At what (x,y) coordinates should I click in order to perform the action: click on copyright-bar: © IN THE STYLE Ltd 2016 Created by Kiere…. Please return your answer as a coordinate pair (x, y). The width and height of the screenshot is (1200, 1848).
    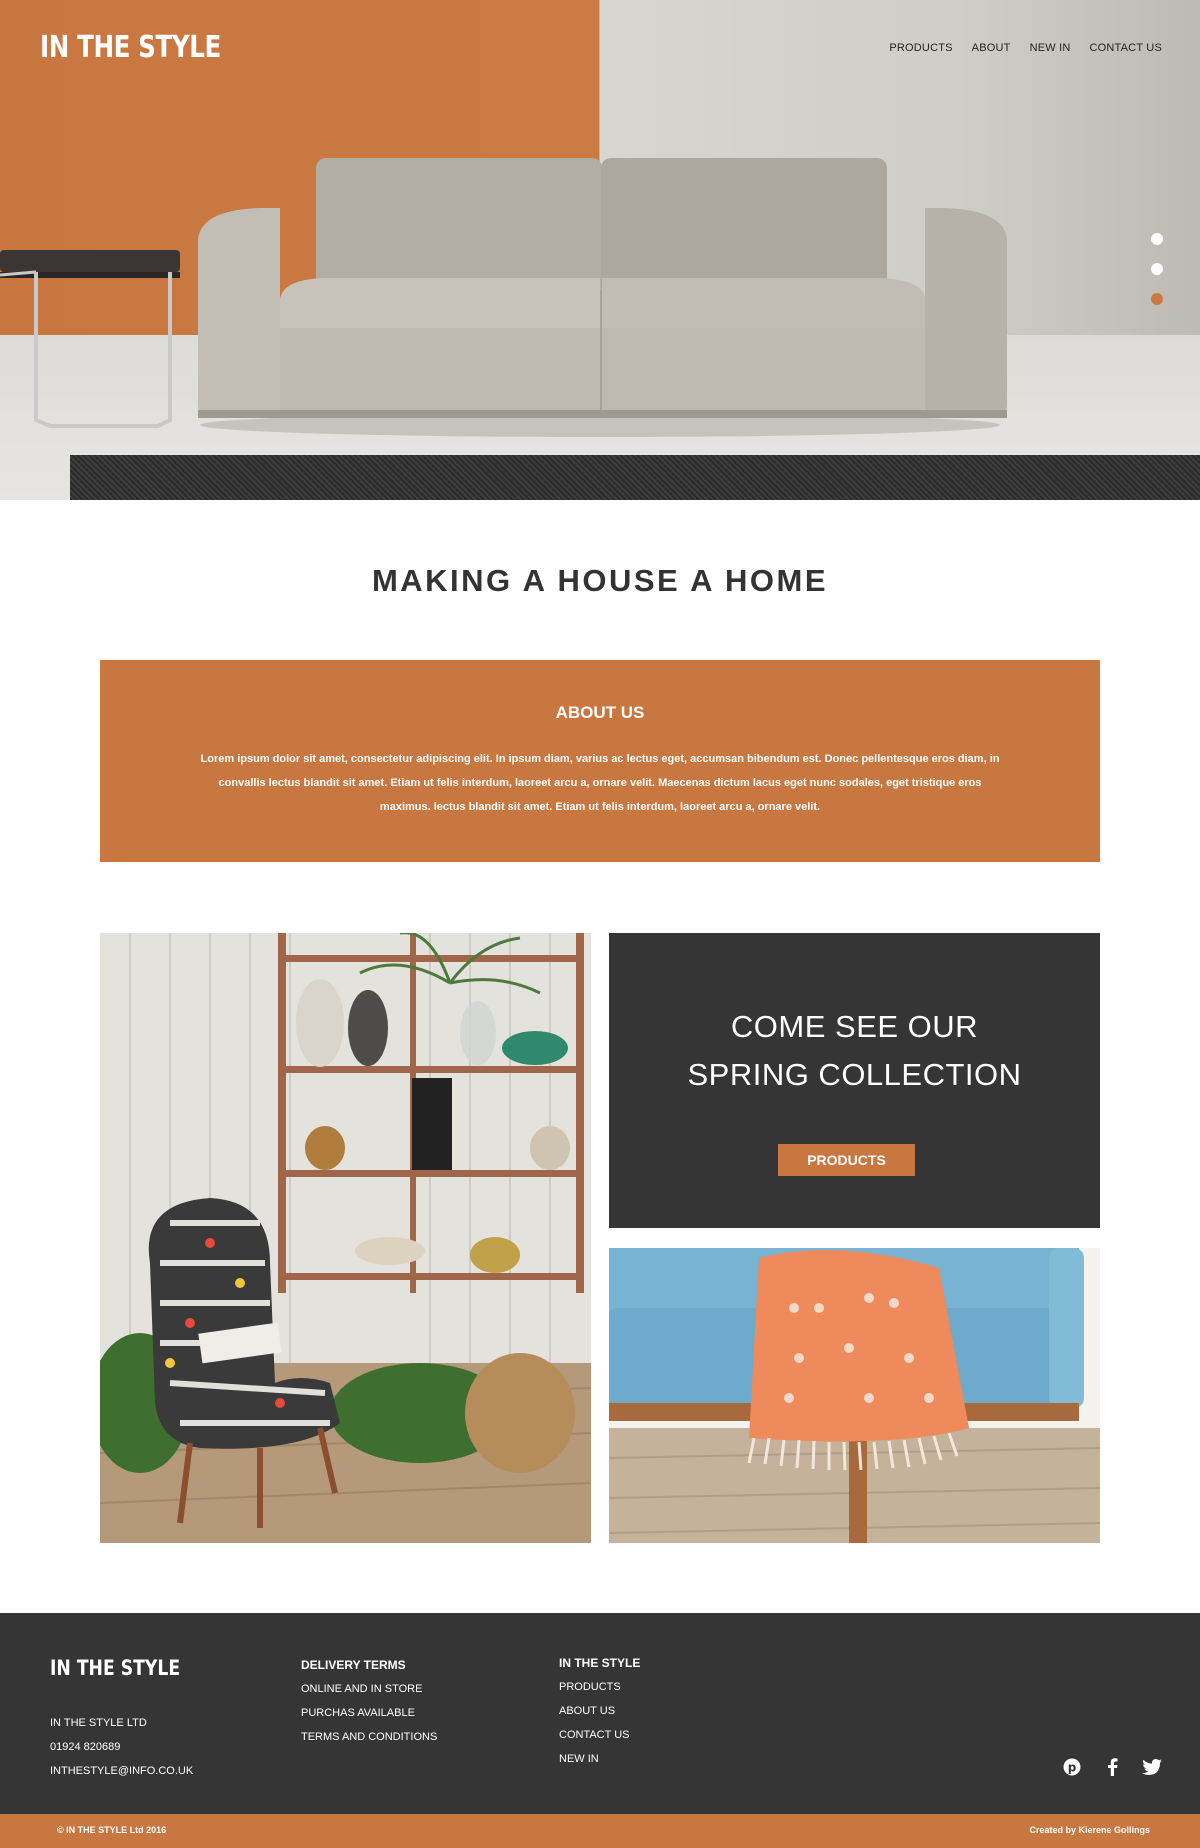
    Looking at the image, I should click on (600, 1831).